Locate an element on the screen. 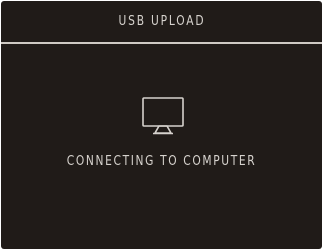 The height and width of the screenshot is (250, 323). connection-status-text: CONNECTING TO COMPUTER is located at coordinates (161, 161).